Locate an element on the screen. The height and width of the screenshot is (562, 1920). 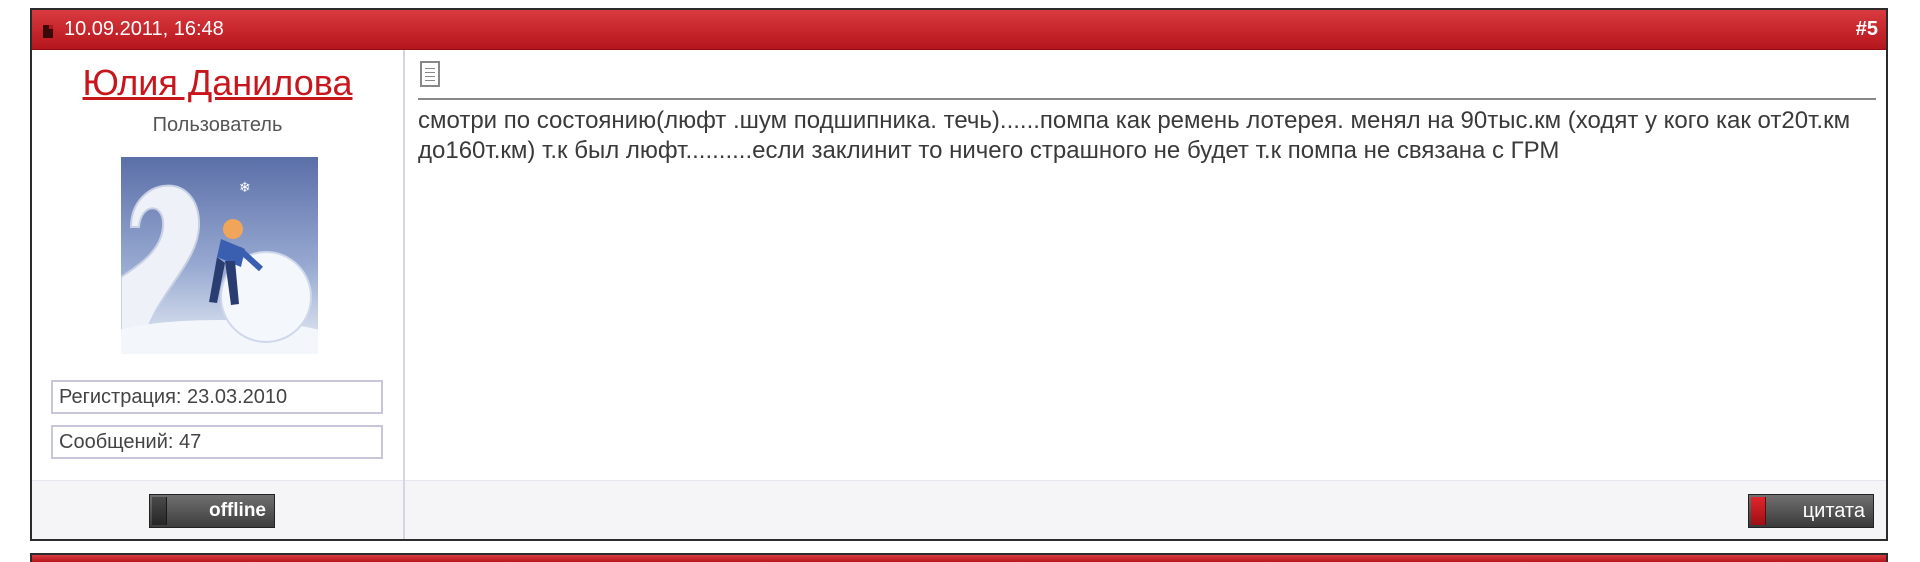
status-led-icon is located at coordinates (159, 511).